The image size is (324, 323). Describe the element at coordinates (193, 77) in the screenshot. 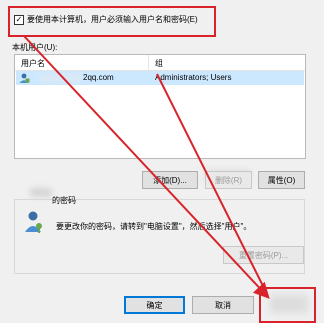

I see `row-group: Administrators; Users` at that location.